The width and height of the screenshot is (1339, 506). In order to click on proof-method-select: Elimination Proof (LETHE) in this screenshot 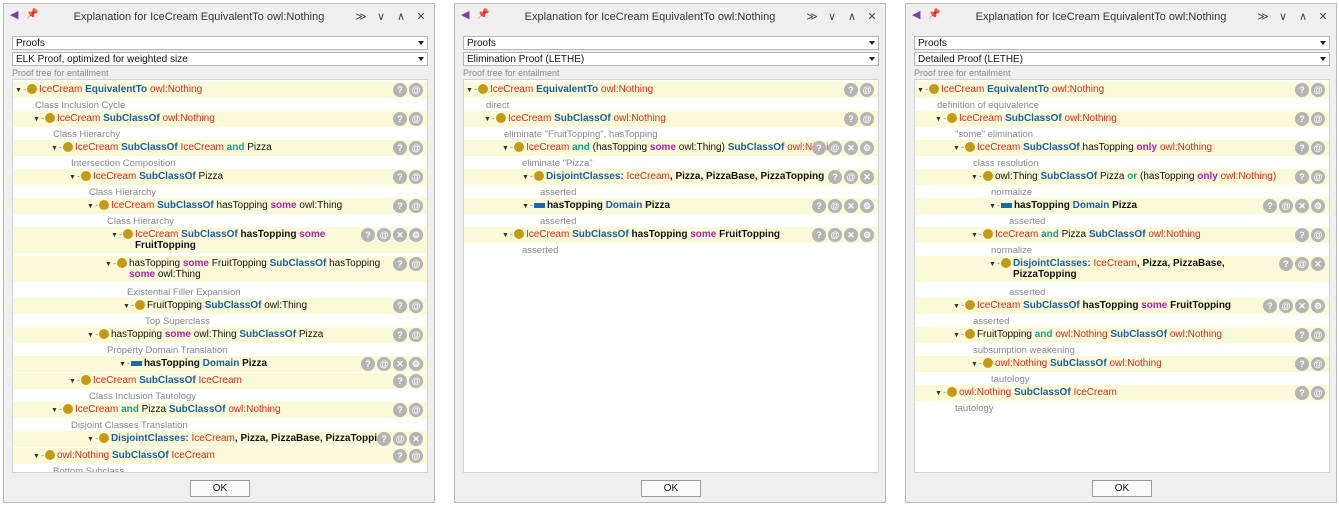, I will do `click(671, 59)`.